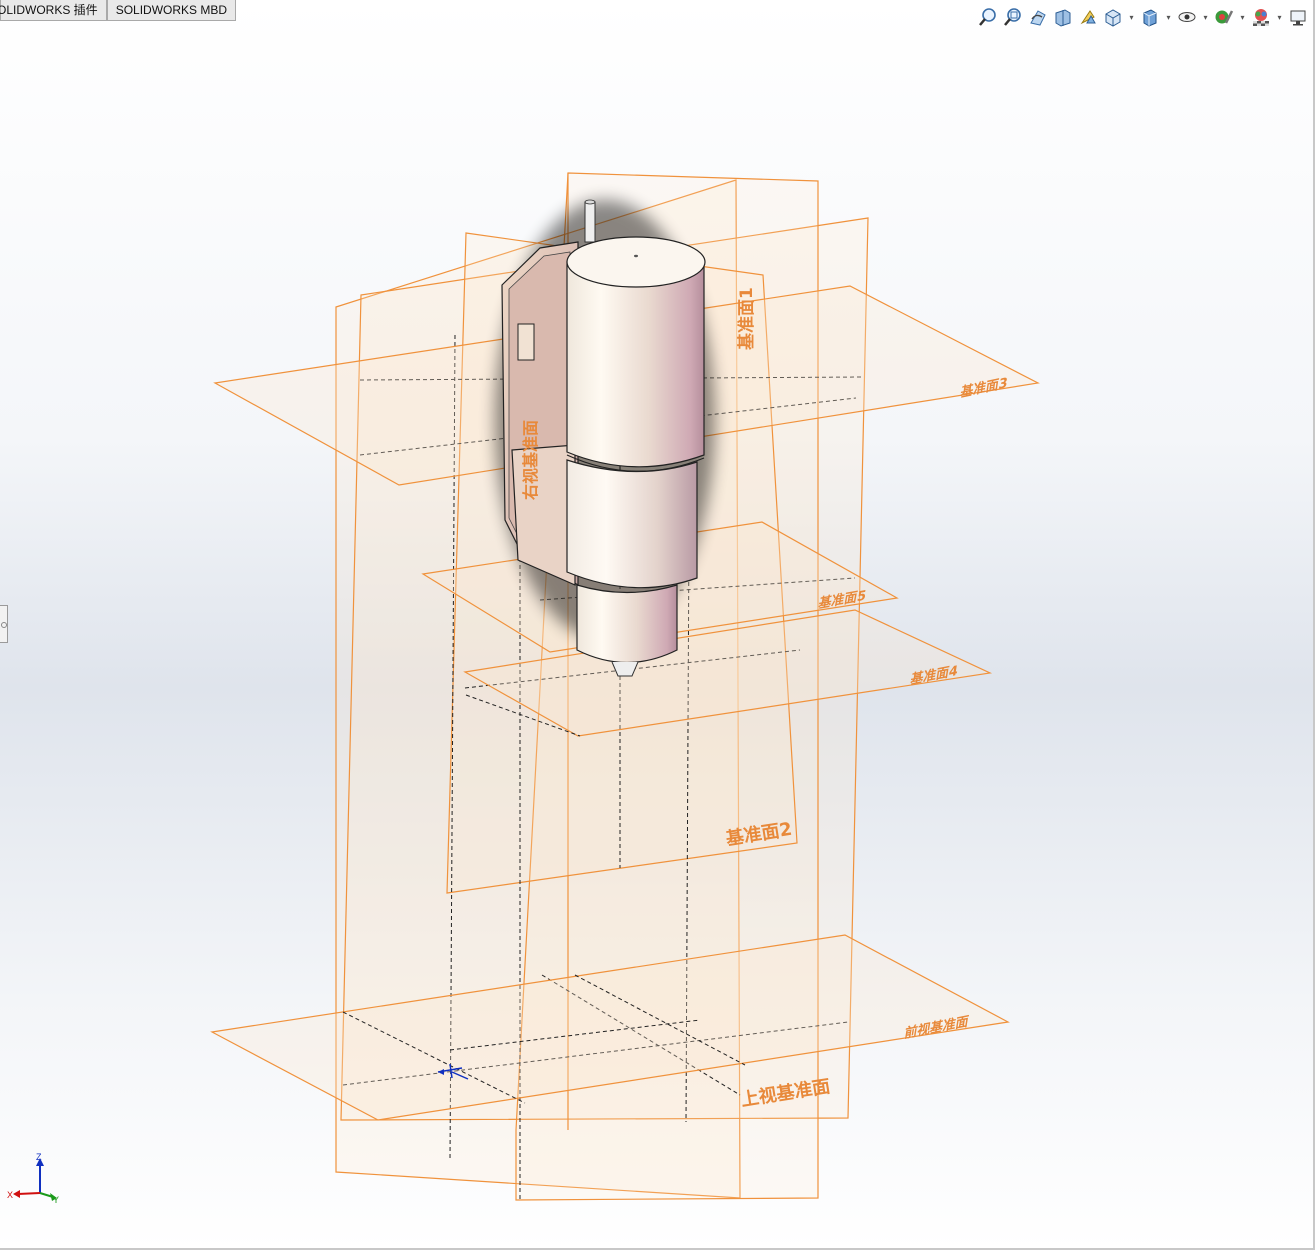 Image resolution: width=1315 pixels, height=1250 pixels. What do you see at coordinates (746, 319) in the screenshot?
I see `plane-1-label: 基准面1` at bounding box center [746, 319].